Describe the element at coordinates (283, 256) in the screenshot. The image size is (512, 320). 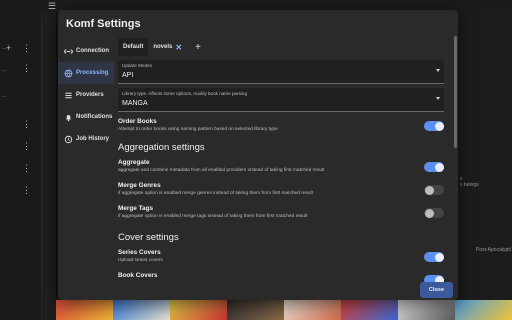
I see `setting-series-covers: Series Covers Upload series covers` at that location.